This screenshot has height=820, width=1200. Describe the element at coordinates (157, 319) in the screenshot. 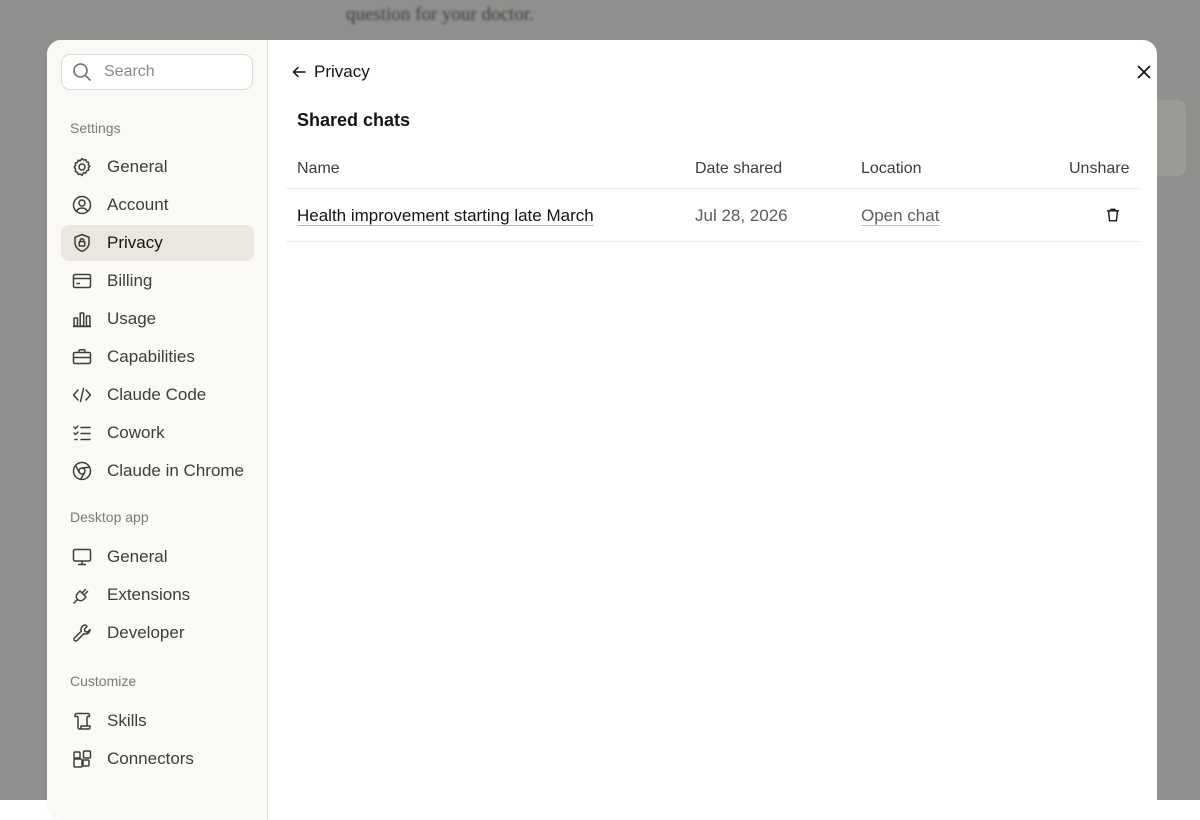

I see `sidebar-item-usage: Usage` at that location.